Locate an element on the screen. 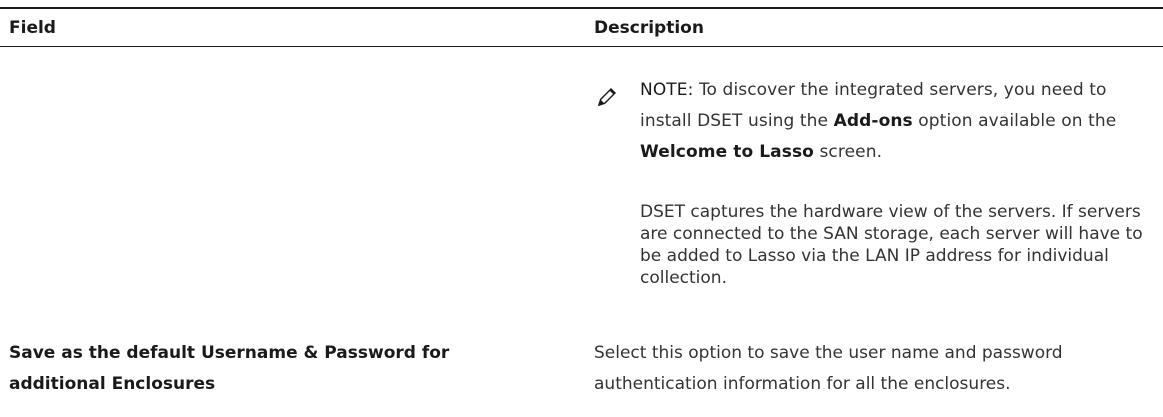 This screenshot has width=1163, height=417. header-rule is located at coordinates (581, 46).